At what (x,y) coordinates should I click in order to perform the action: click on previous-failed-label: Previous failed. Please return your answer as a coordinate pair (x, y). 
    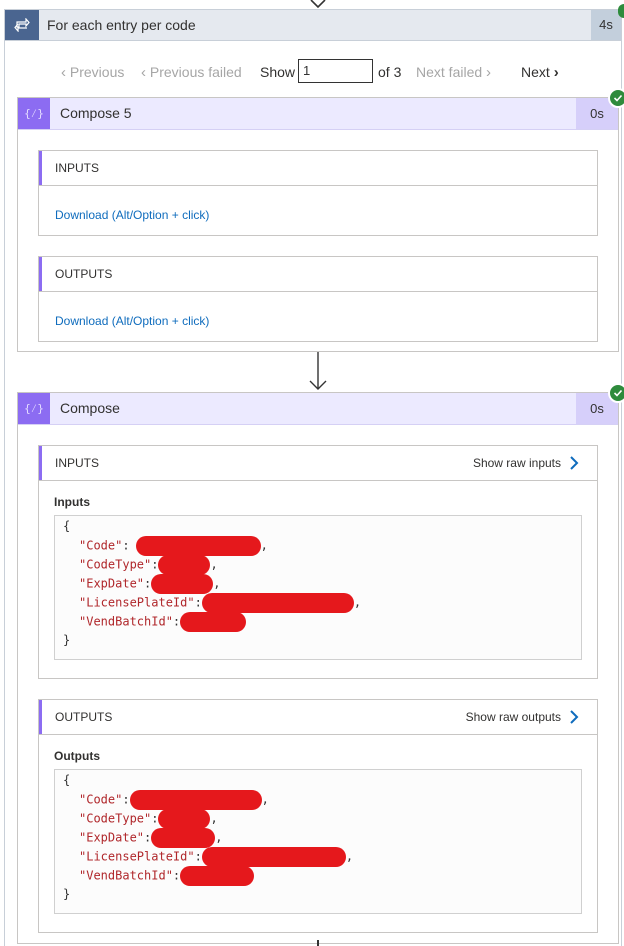
    Looking at the image, I should click on (195, 72).